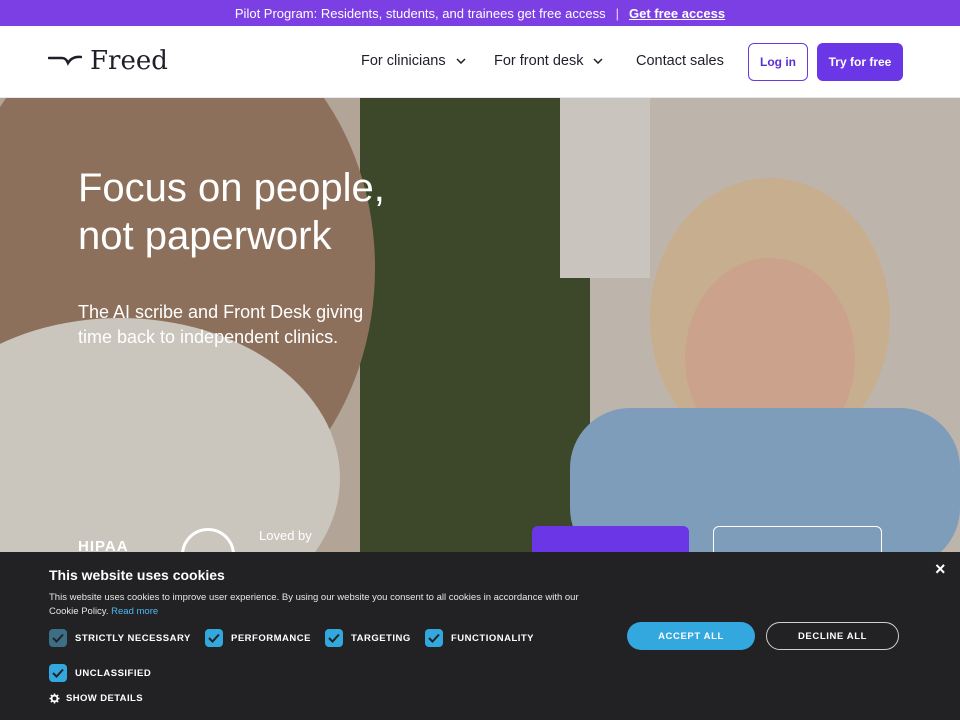 This screenshot has height=720, width=960. What do you see at coordinates (493, 638) in the screenshot?
I see `cookie-option-label: FUNCTIONALITY` at bounding box center [493, 638].